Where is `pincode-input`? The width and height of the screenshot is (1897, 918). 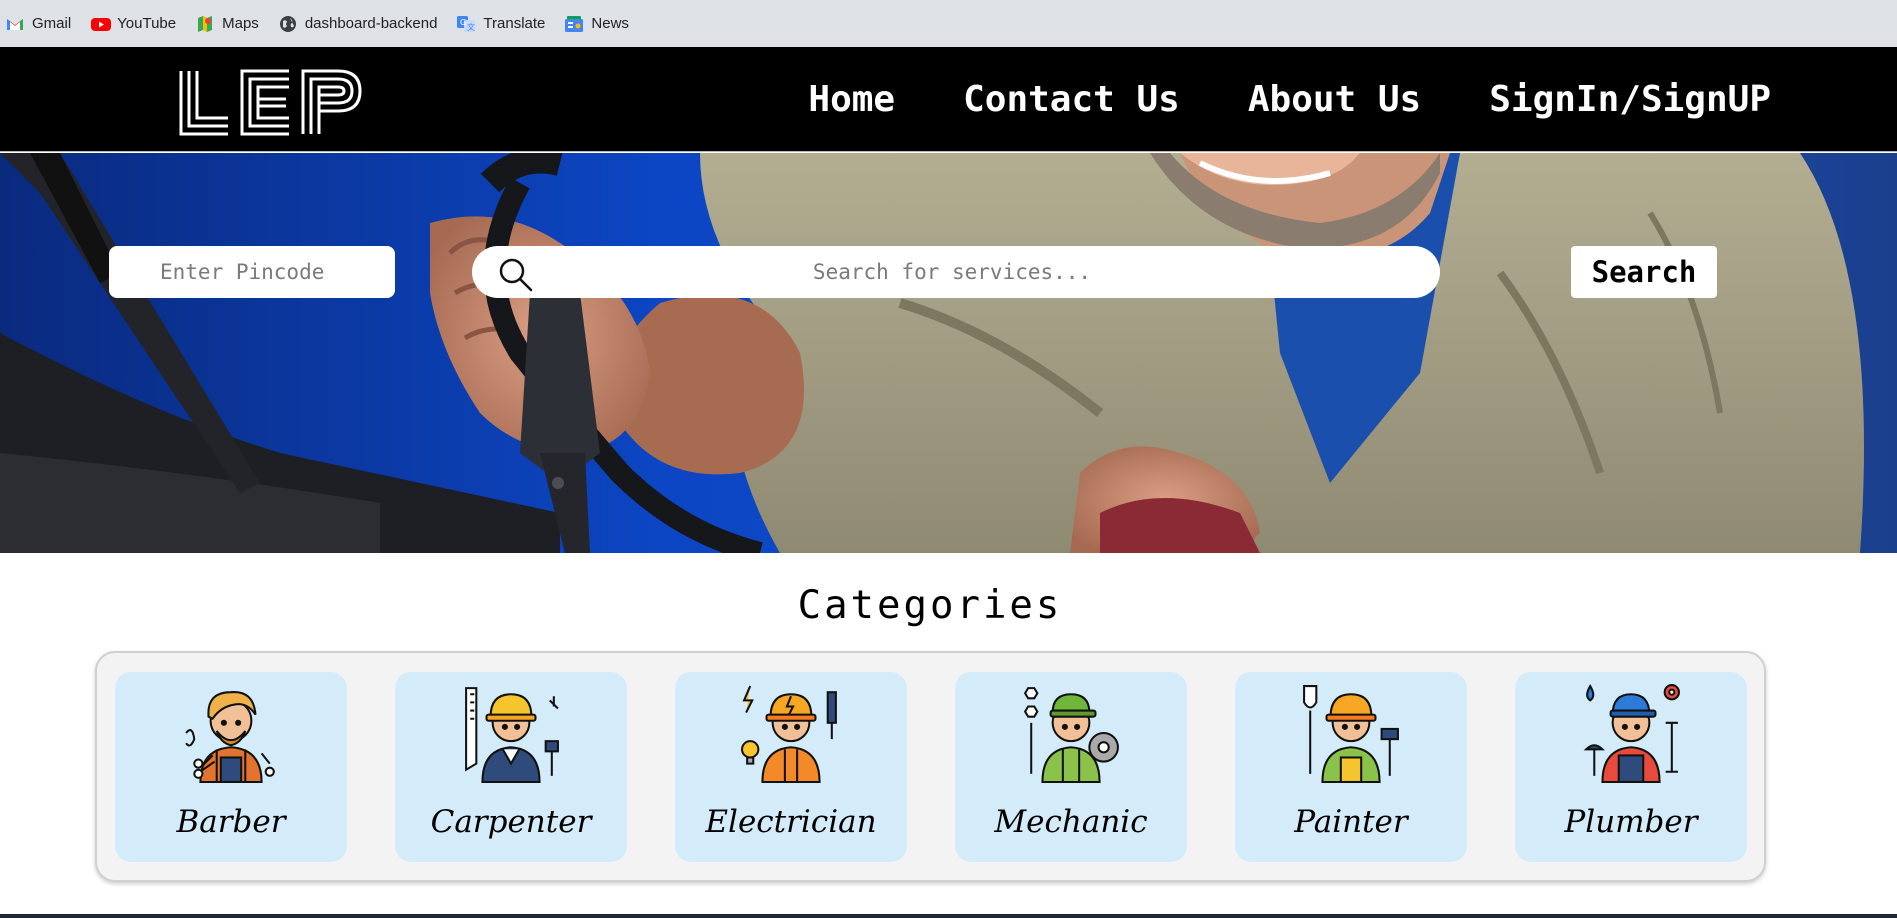 pincode-input is located at coordinates (252, 272).